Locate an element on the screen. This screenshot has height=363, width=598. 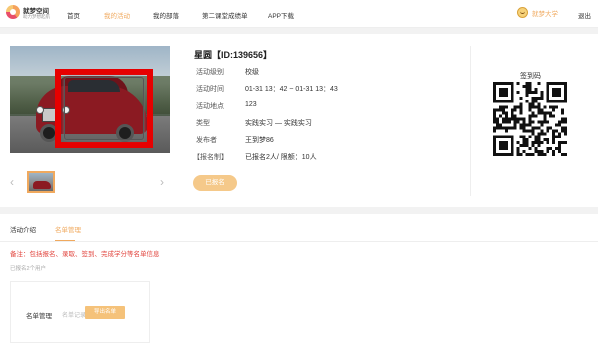
info-value: 王到梦86 is located at coordinates (259, 140).